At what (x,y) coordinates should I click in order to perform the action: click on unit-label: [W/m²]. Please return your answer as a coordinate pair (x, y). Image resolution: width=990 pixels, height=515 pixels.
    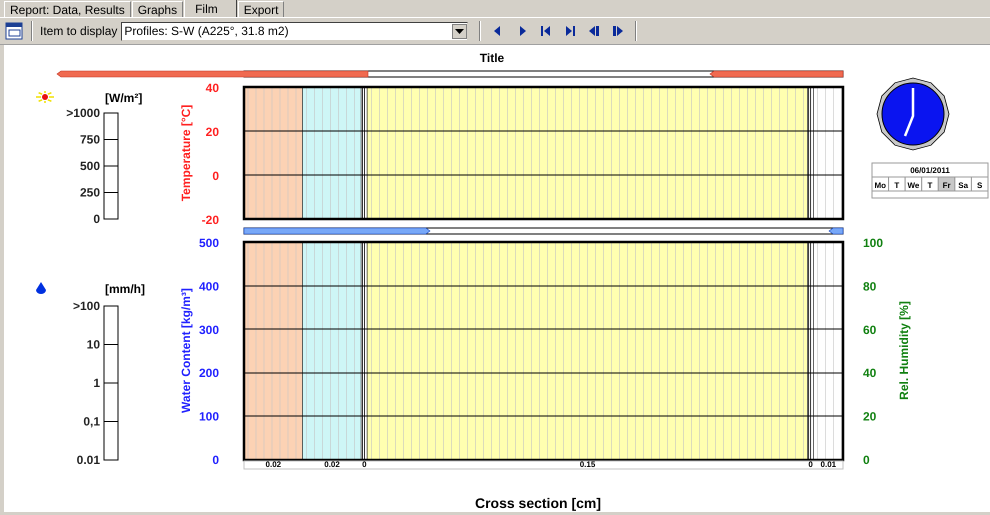
    Looking at the image, I should click on (123, 98).